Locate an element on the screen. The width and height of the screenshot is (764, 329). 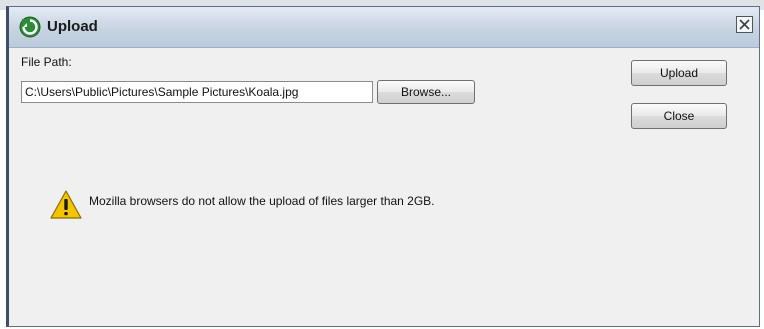
dialog-titlebar: Upload is located at coordinates (384, 27).